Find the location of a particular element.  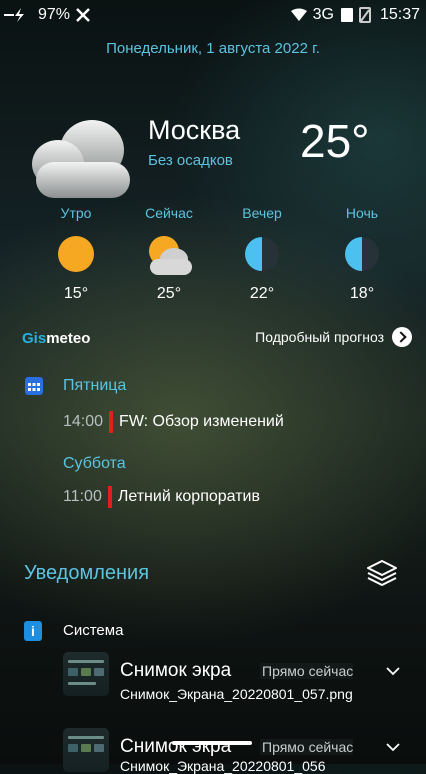

wifi-icon is located at coordinates (298, 14).